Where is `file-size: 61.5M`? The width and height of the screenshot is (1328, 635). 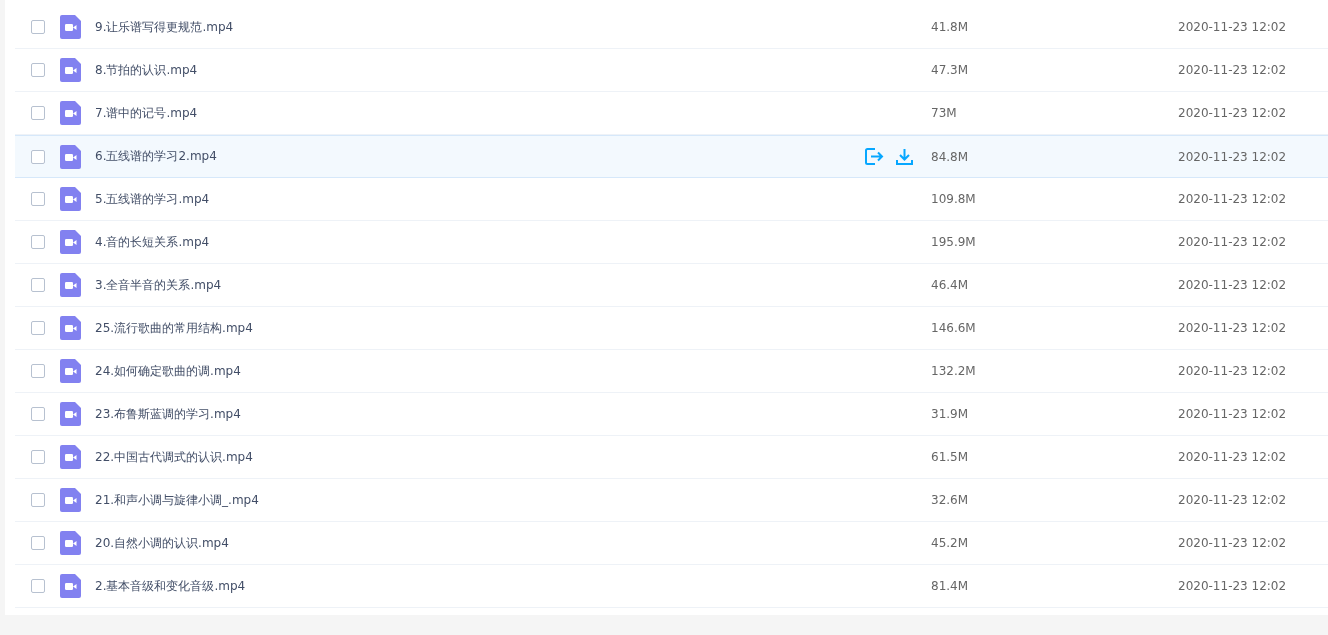 file-size: 61.5M is located at coordinates (950, 457).